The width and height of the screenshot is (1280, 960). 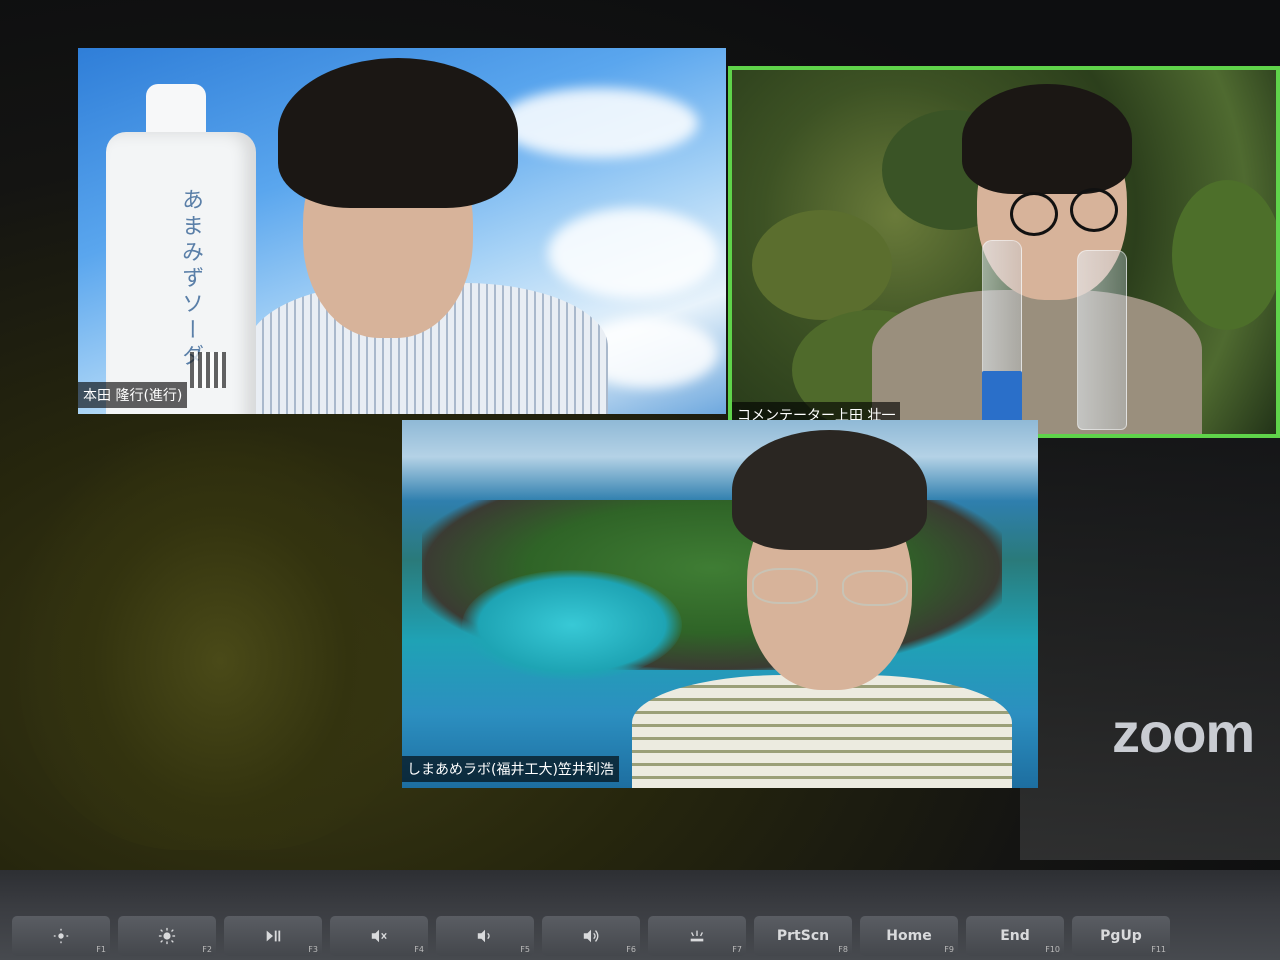 I want to click on backlight-icon, so click(x=697, y=936).